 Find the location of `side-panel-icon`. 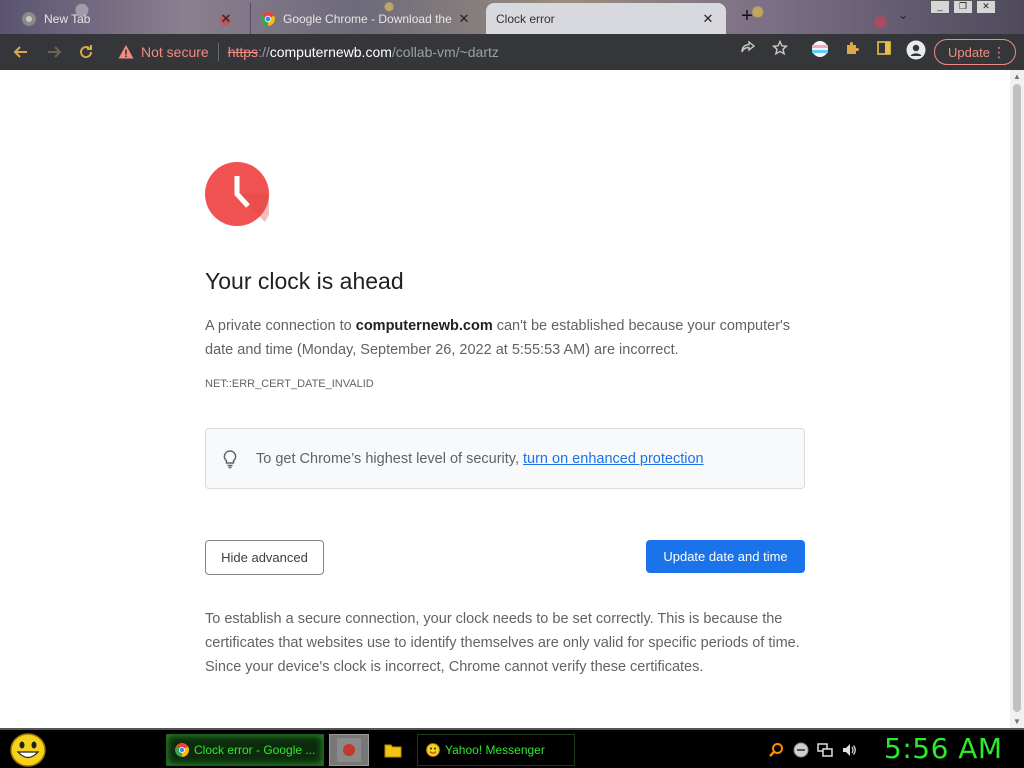

side-panel-icon is located at coordinates (884, 49).